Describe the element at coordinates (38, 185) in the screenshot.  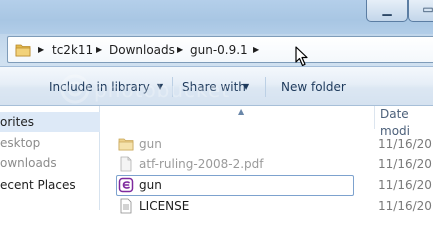
I see `nav-item-recent-places: ecent Places` at that location.